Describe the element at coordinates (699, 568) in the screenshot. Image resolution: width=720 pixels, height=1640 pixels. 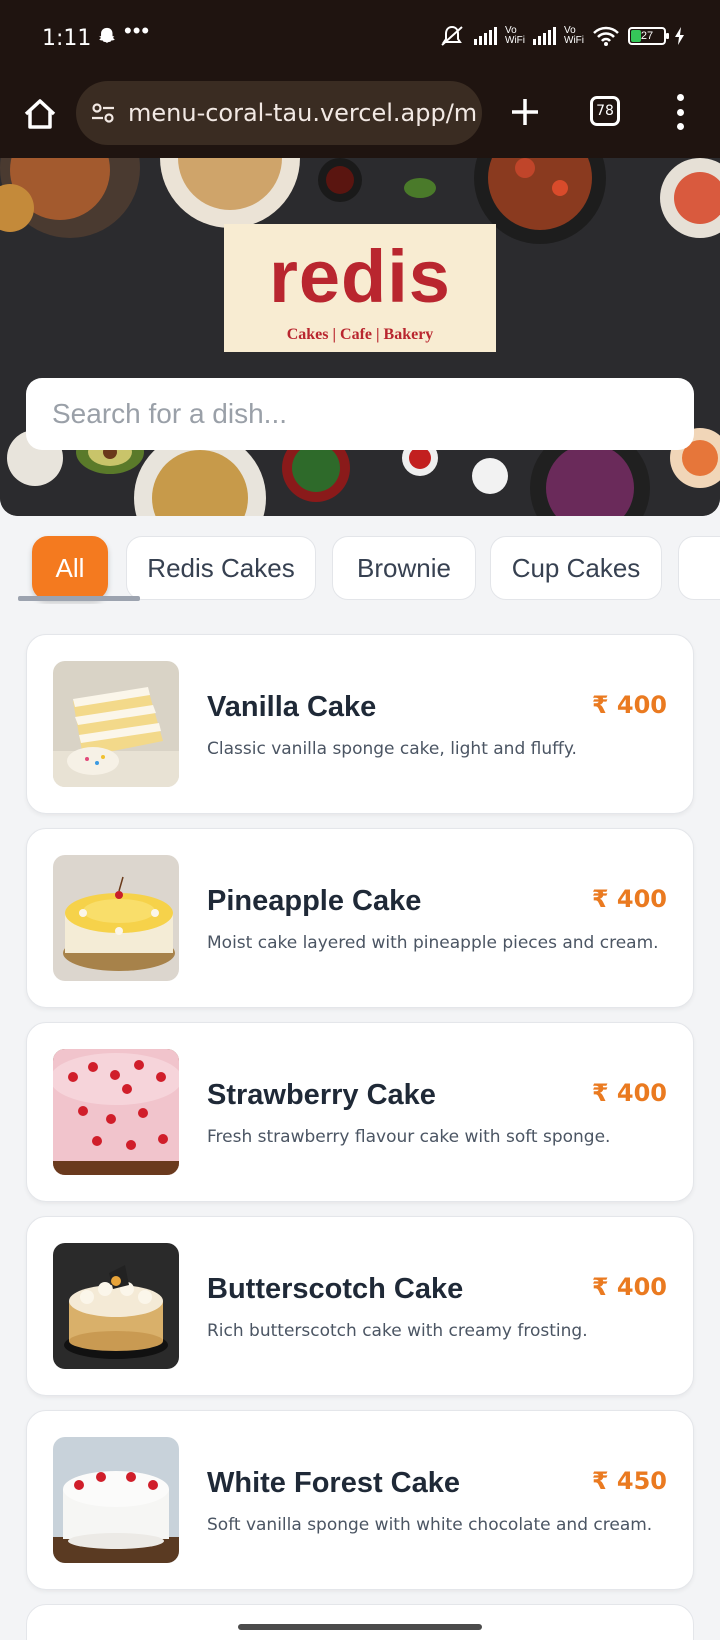
I see `category-tab-next` at that location.